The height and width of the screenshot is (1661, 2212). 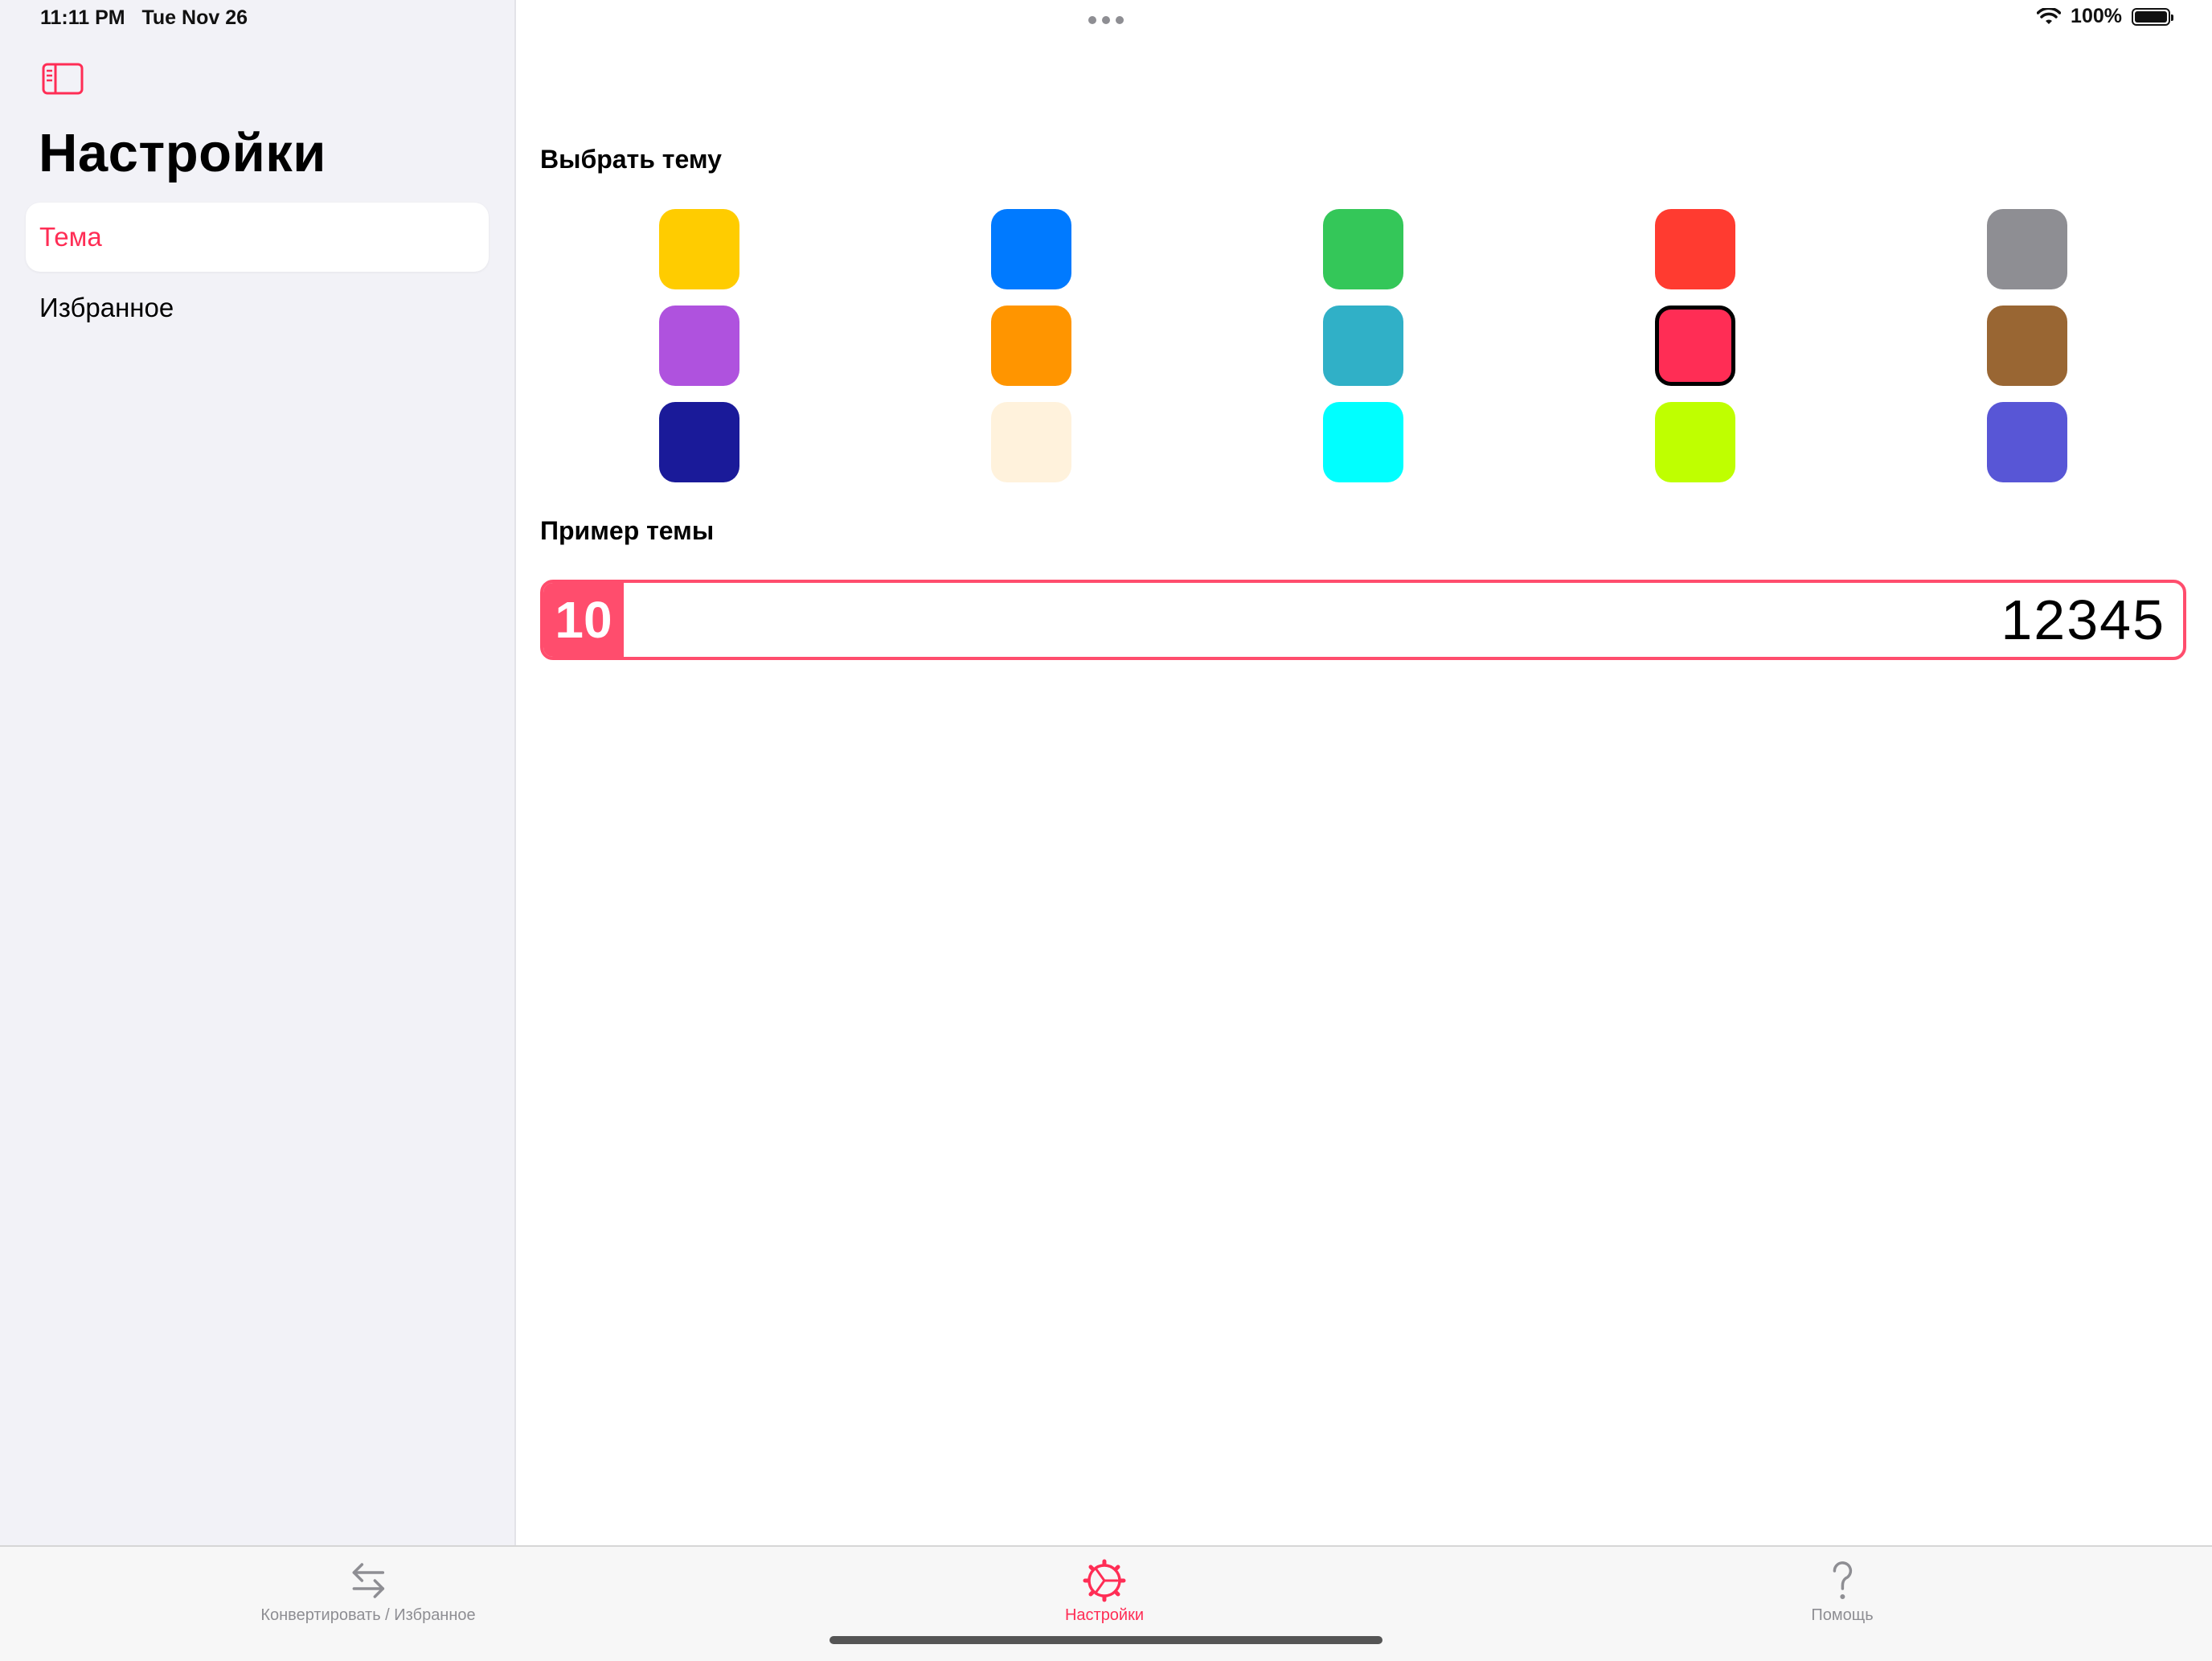 What do you see at coordinates (70, 237) in the screenshot?
I see `sidebar-item-label: Тема` at bounding box center [70, 237].